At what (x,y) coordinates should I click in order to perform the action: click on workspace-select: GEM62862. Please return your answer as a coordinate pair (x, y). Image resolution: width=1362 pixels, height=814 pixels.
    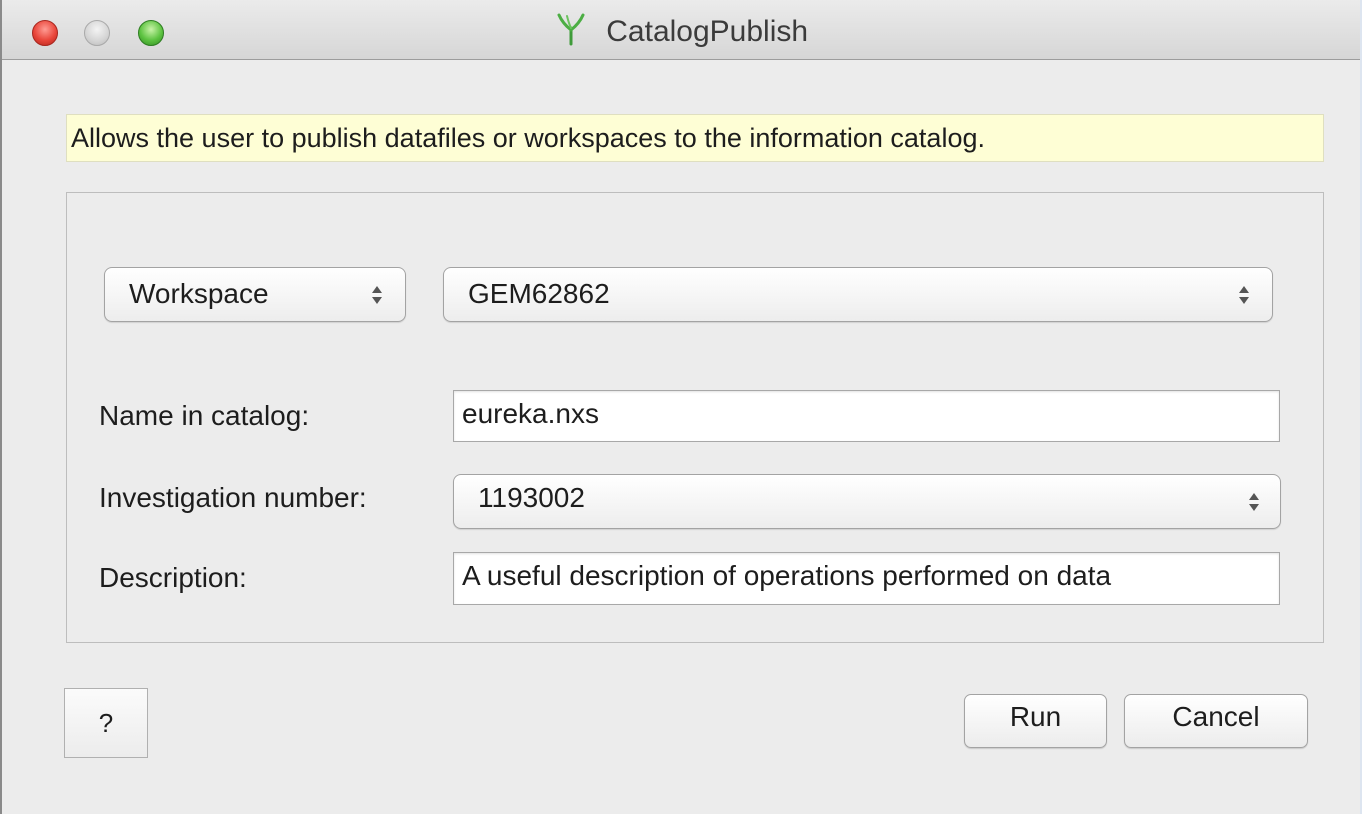
    Looking at the image, I should click on (858, 294).